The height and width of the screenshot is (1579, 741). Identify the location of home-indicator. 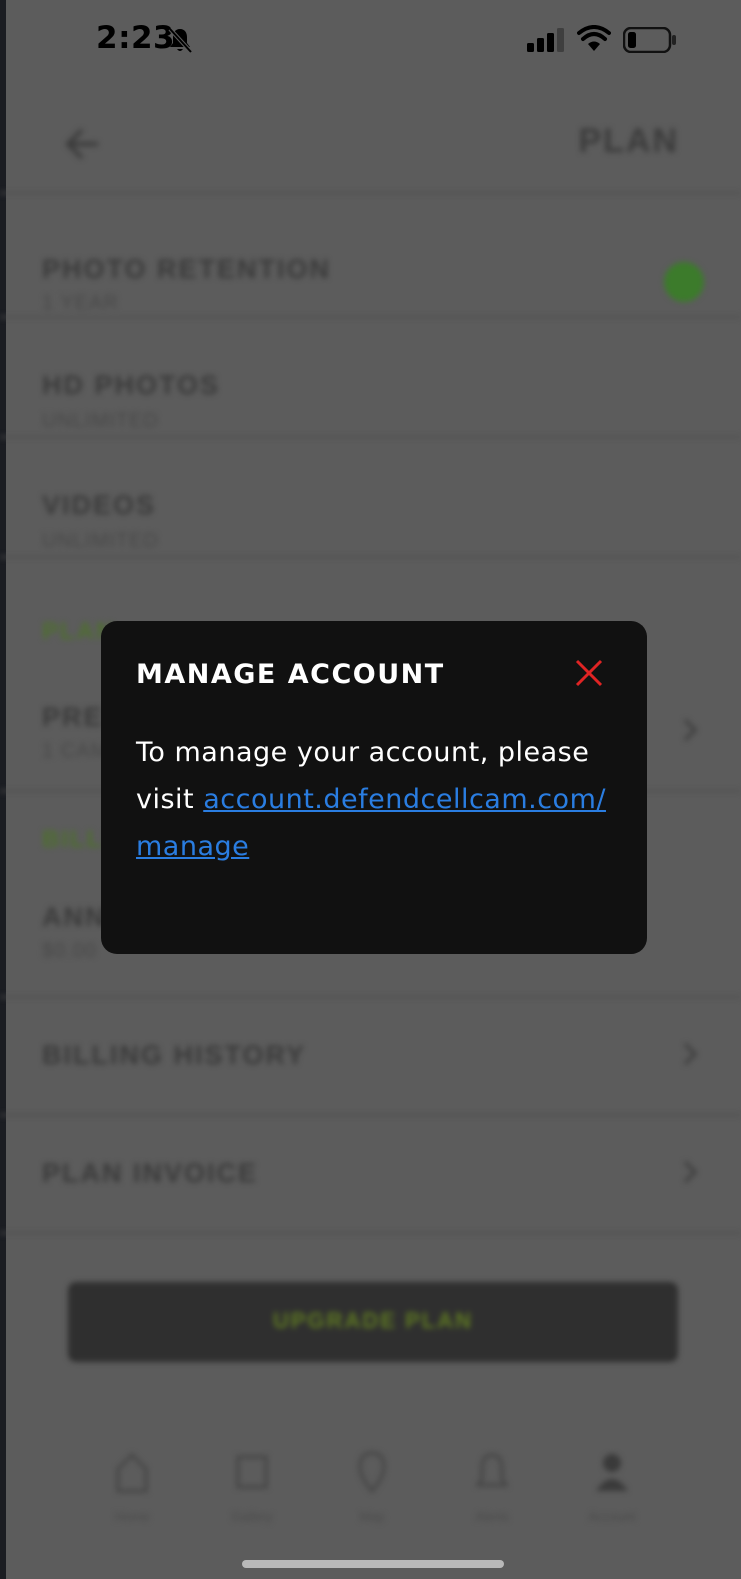
(373, 1564).